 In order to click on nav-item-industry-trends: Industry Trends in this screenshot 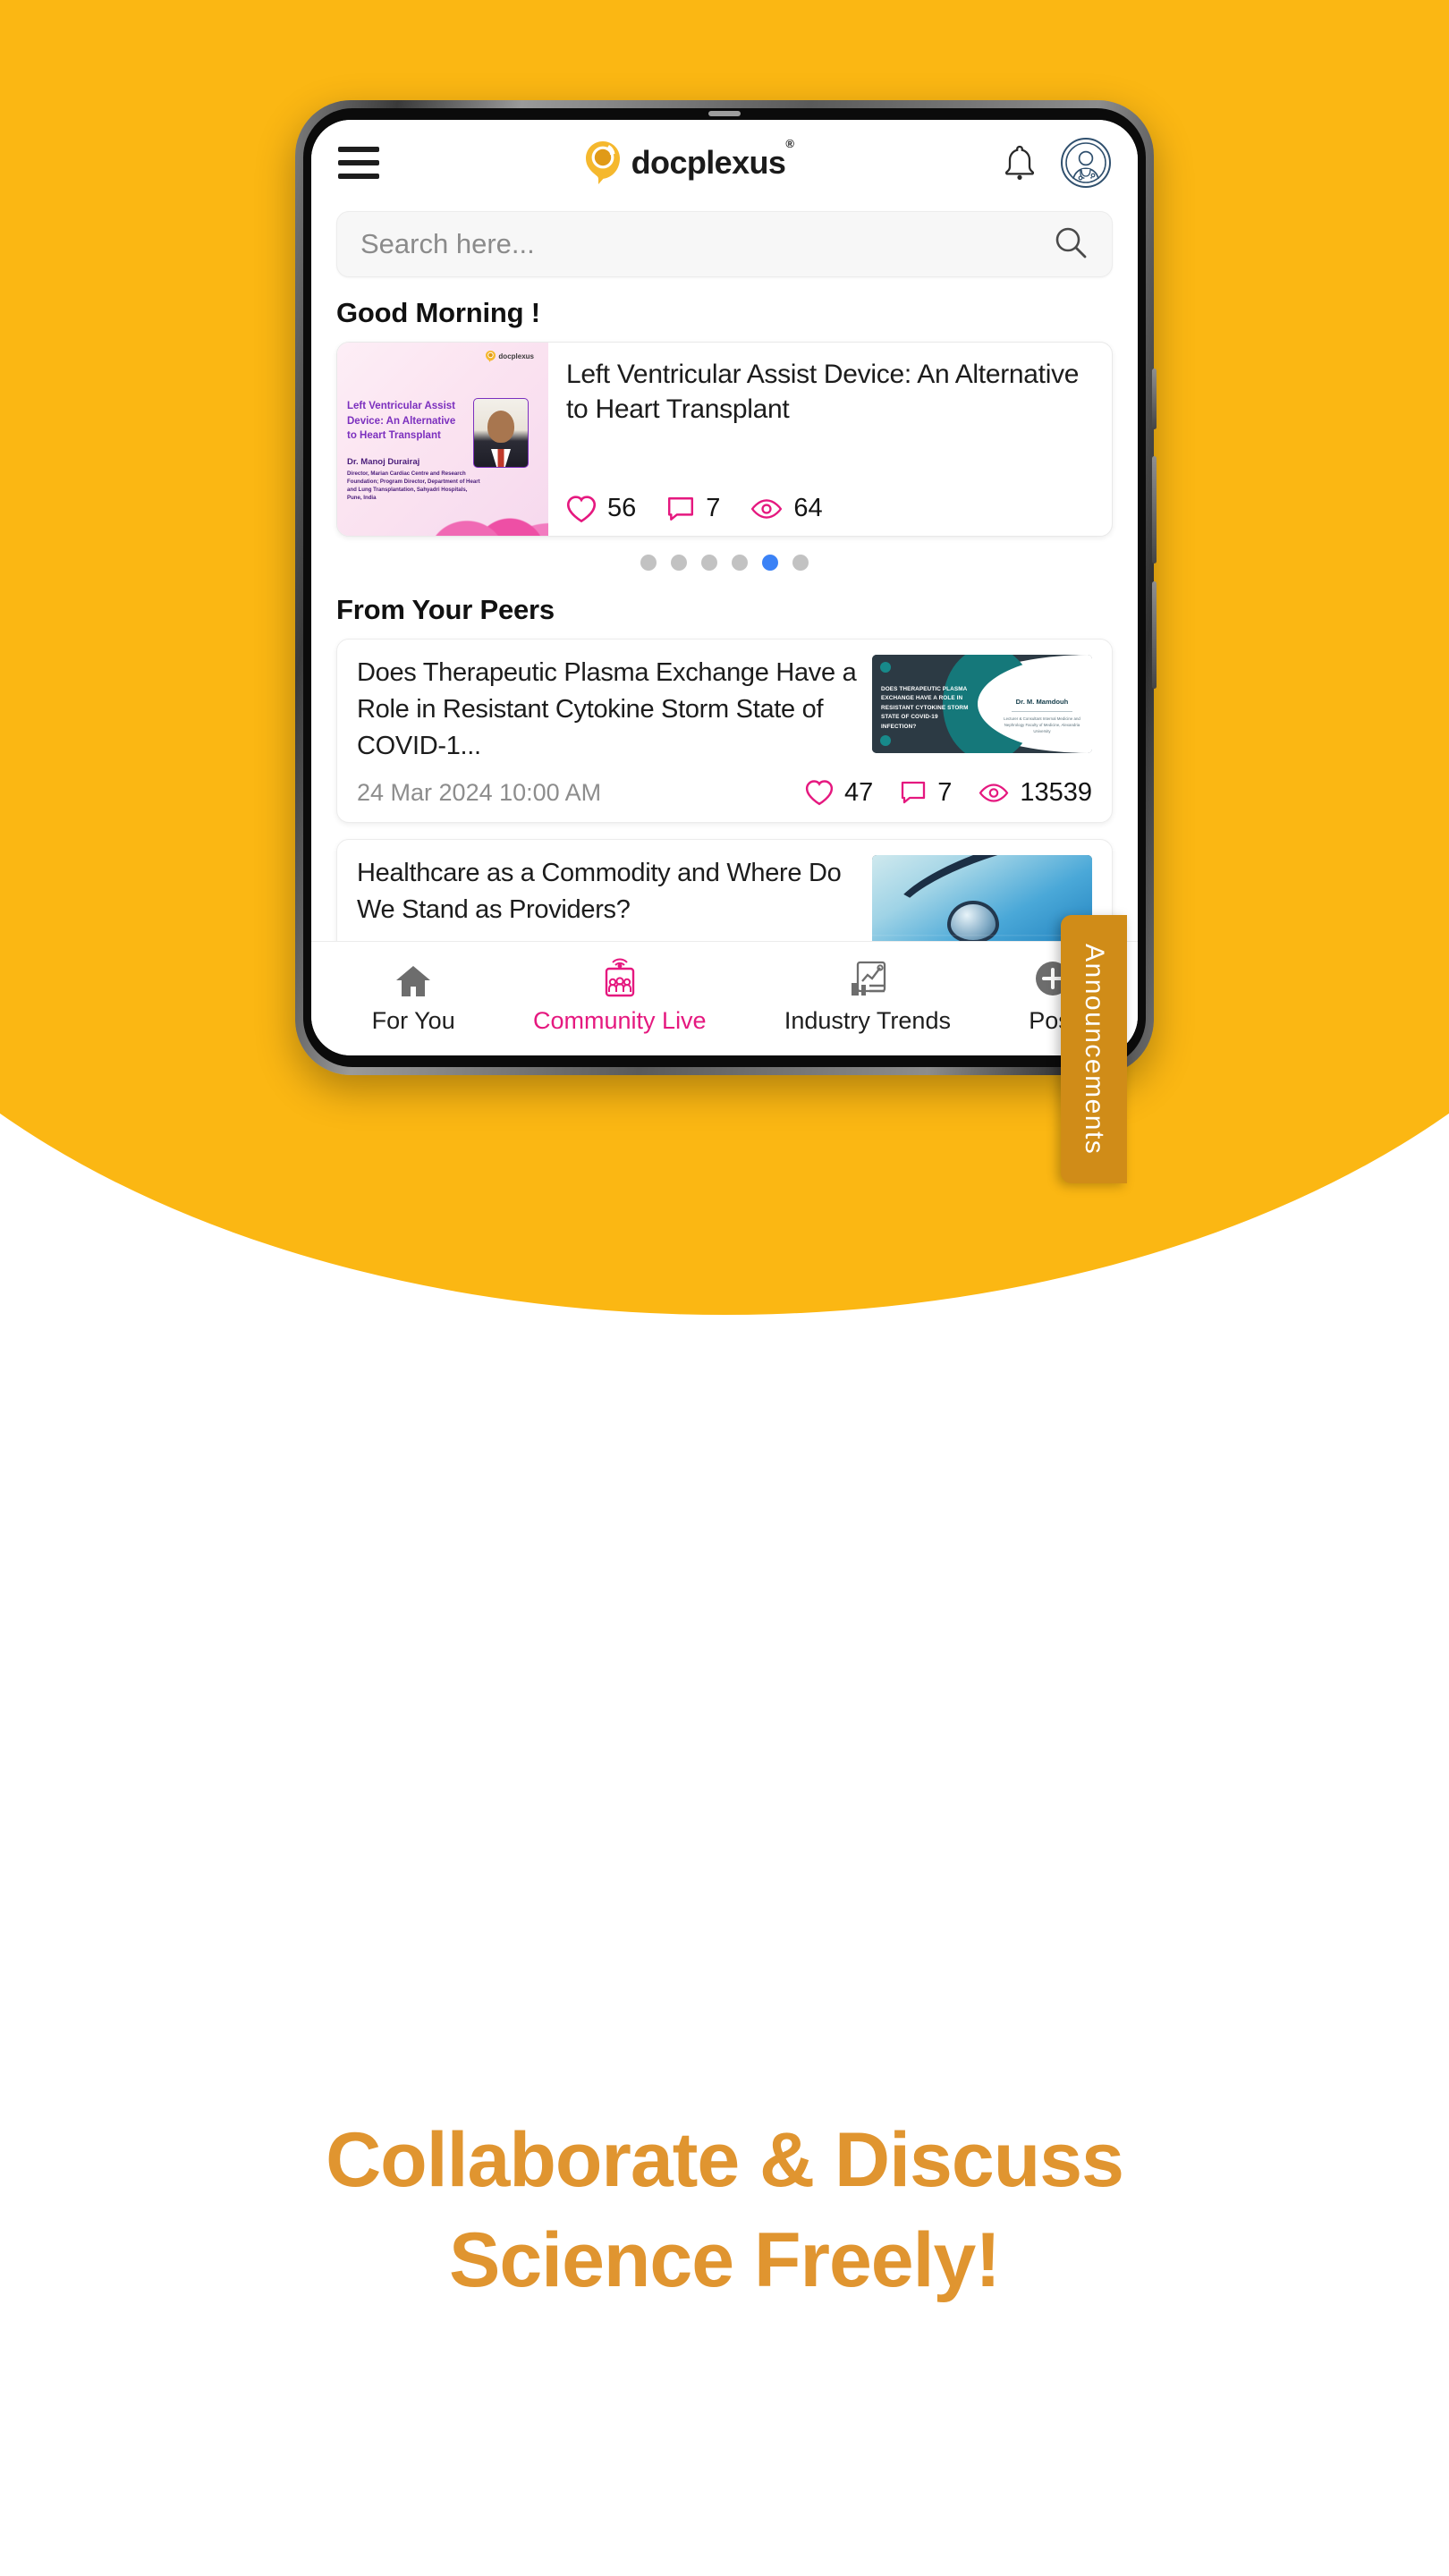, I will do `click(867, 994)`.